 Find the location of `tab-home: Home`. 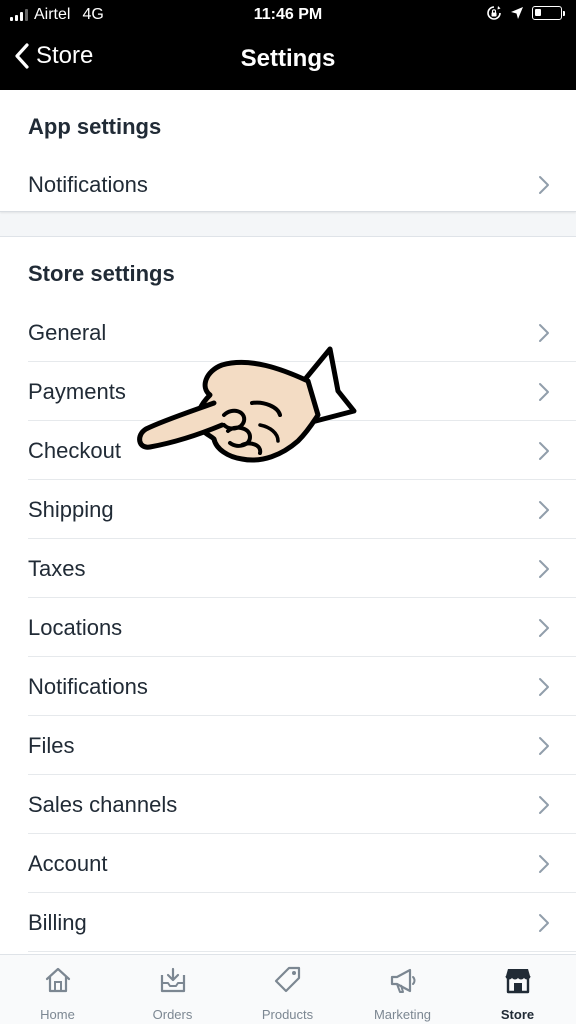

tab-home: Home is located at coordinates (57, 989).